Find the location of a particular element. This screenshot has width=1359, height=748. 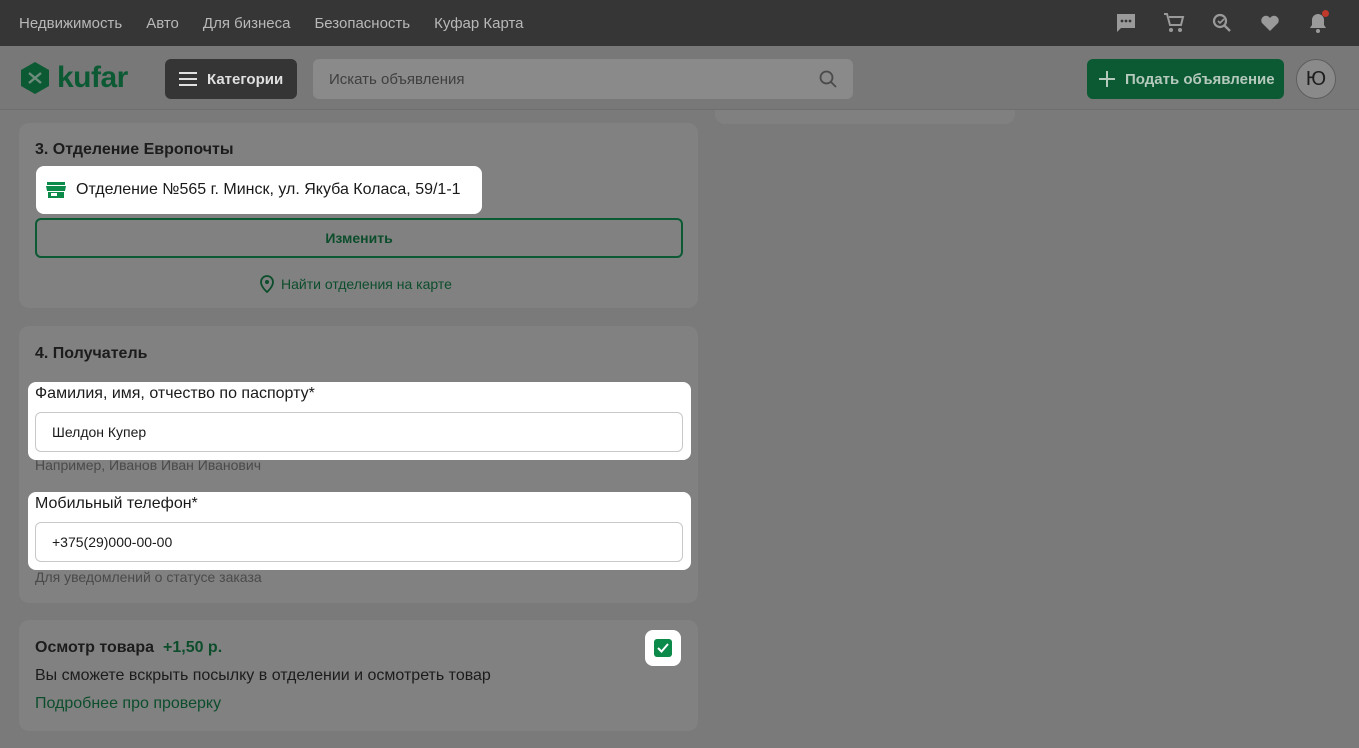

inspection-heading: Осмотр товара +1,50 р. is located at coordinates (128, 648).